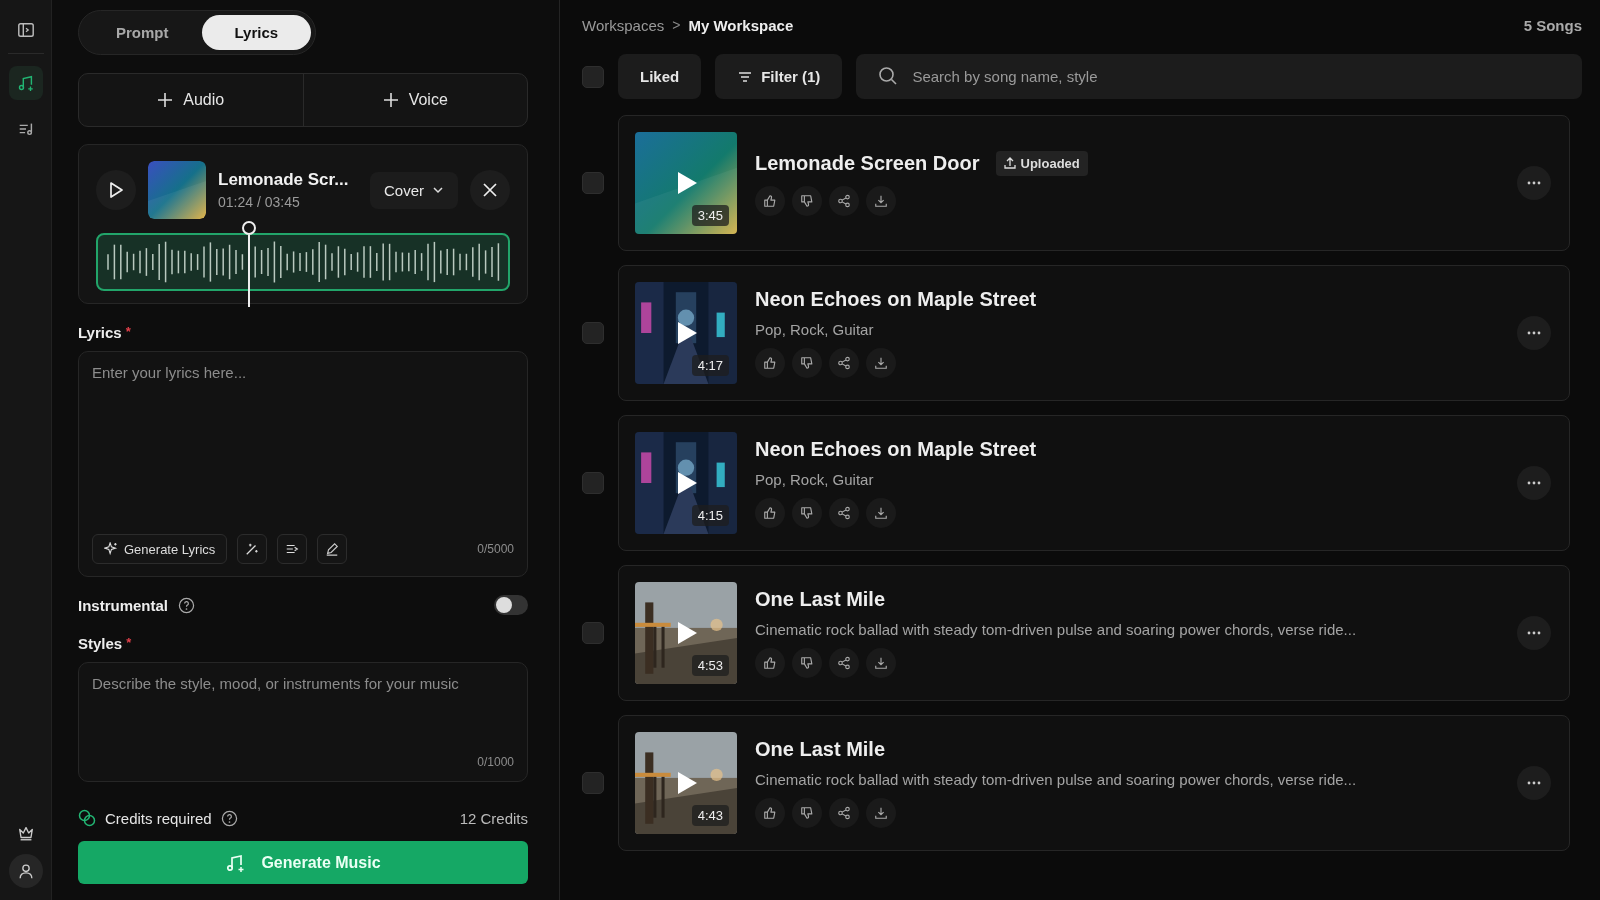 The width and height of the screenshot is (1600, 900). What do you see at coordinates (100, 643) in the screenshot?
I see `styles-label: Styles` at bounding box center [100, 643].